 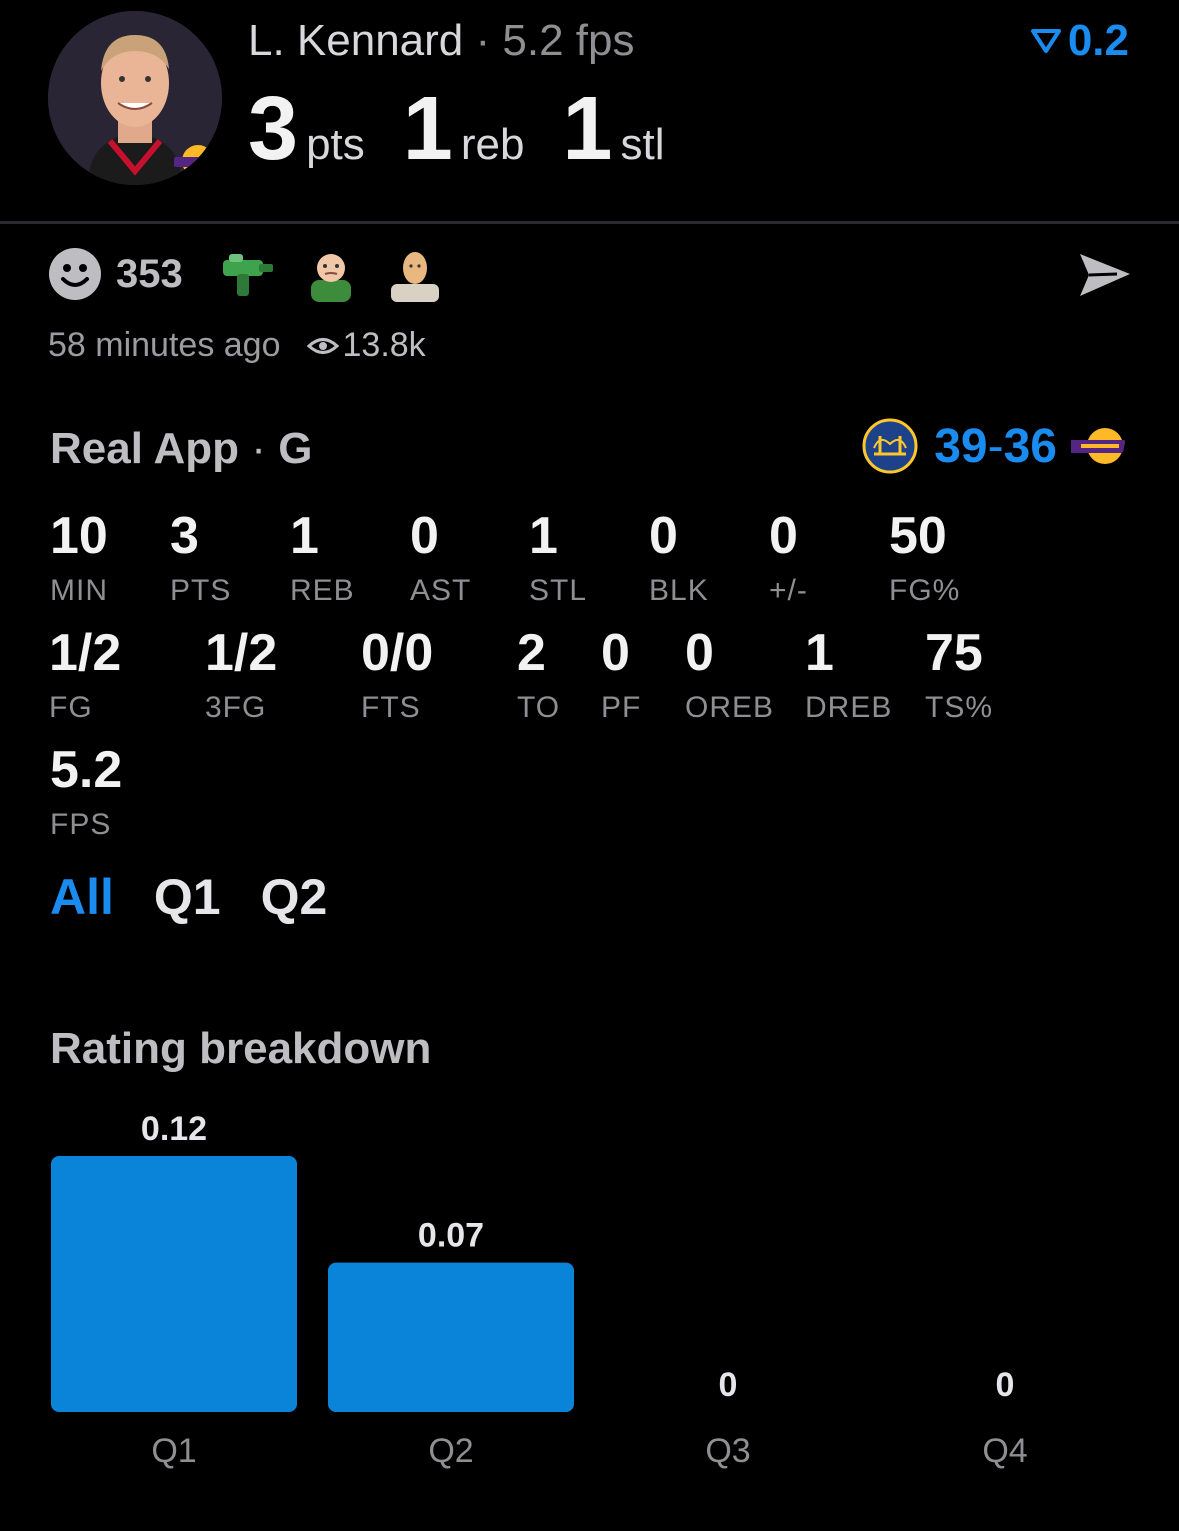 What do you see at coordinates (727, 1451) in the screenshot?
I see `x-tick-label: Q3` at bounding box center [727, 1451].